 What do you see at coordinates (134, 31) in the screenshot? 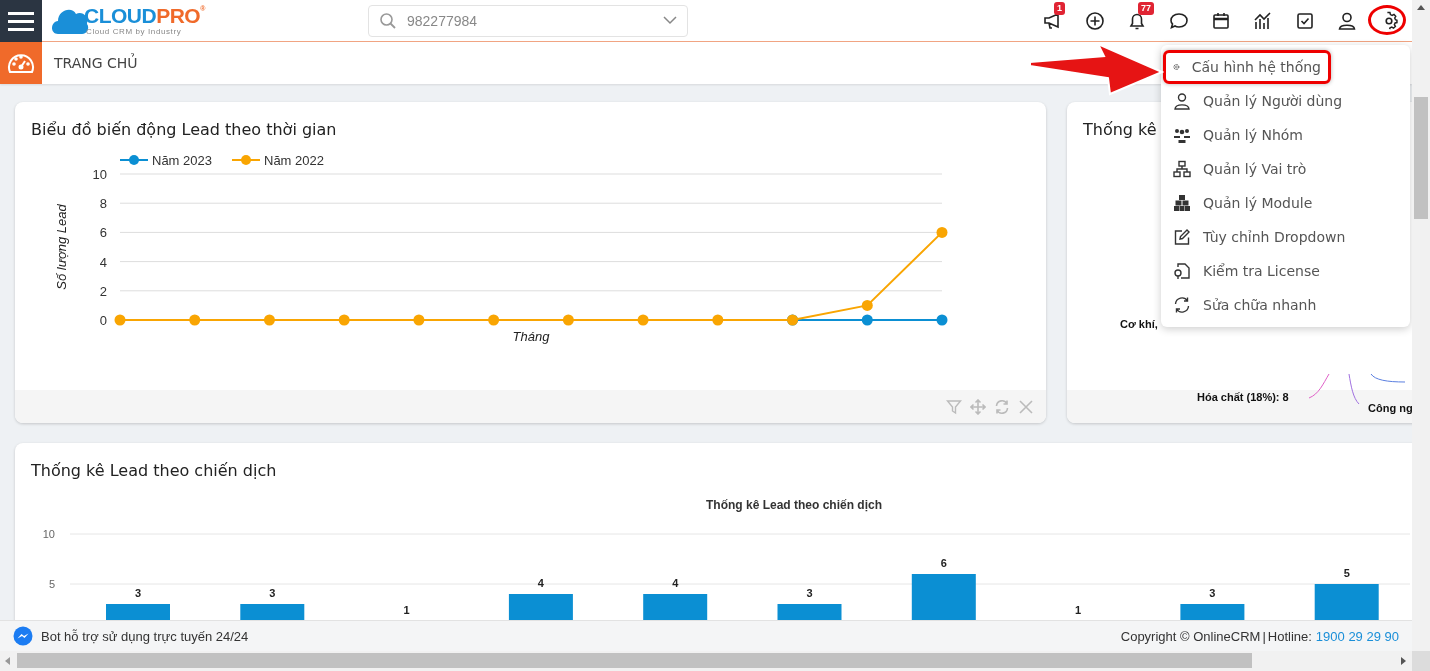
I see `logo-tagline: Cloud CRM by Industry` at bounding box center [134, 31].